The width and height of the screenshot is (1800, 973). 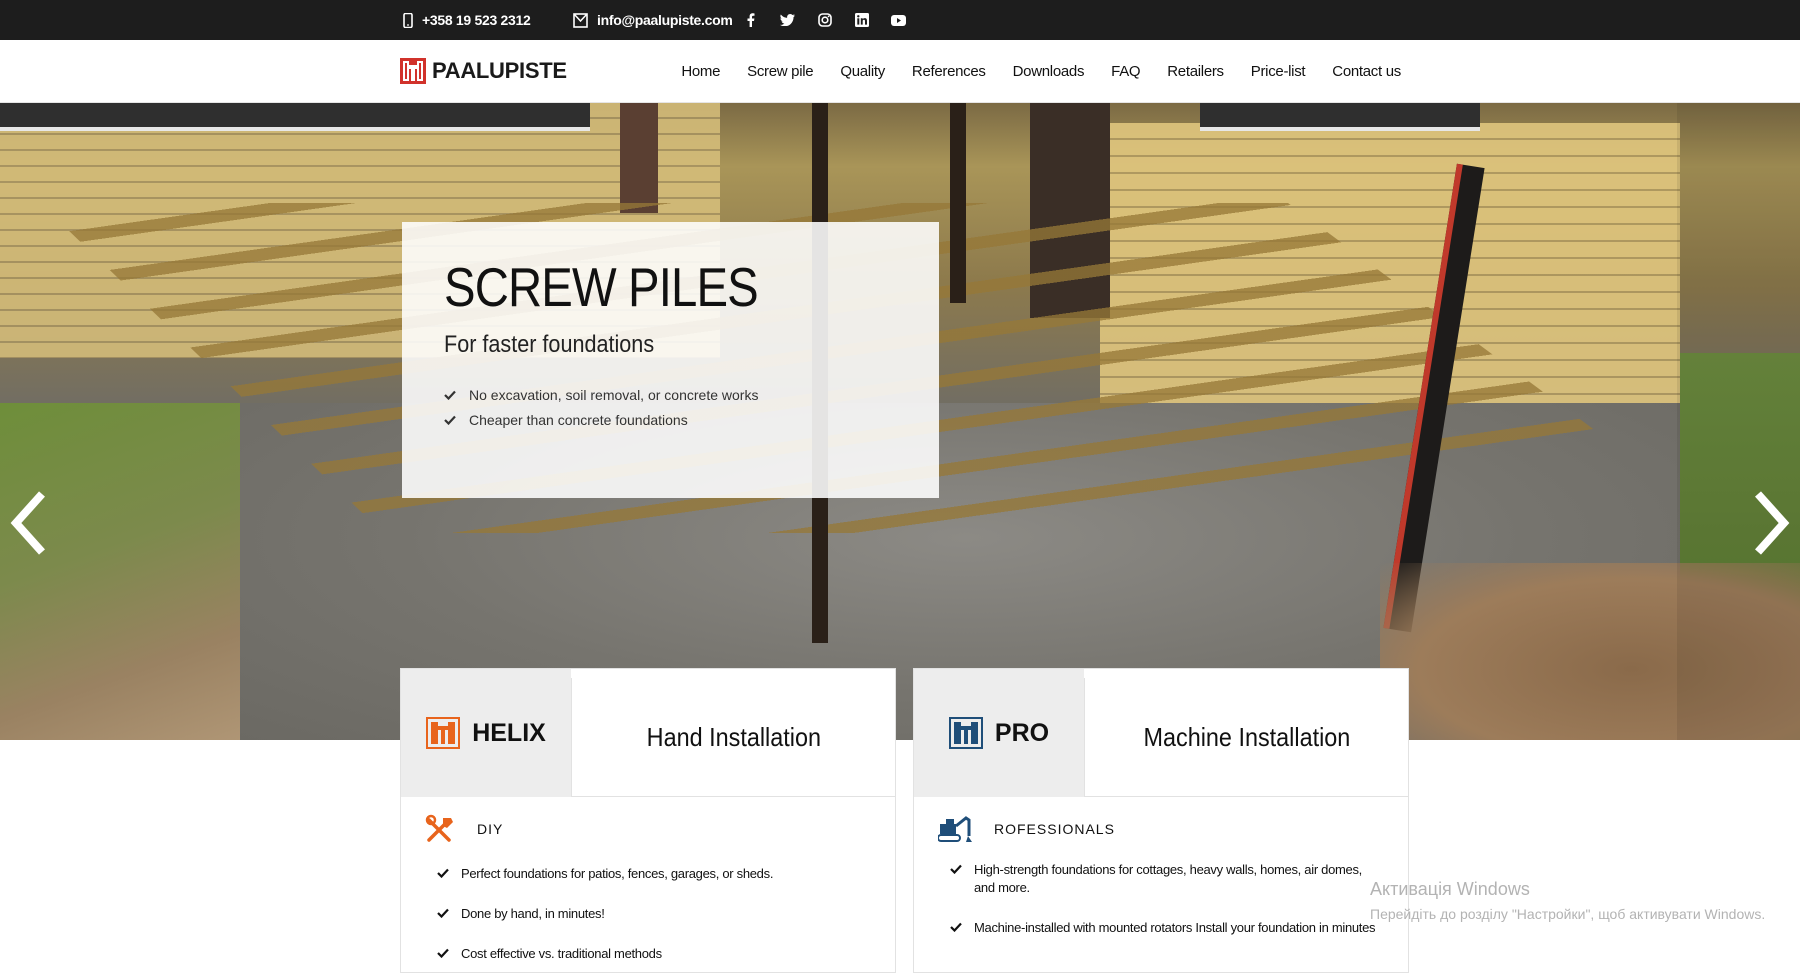 What do you see at coordinates (601, 287) in the screenshot?
I see `hero-title: SCREW PILES` at bounding box center [601, 287].